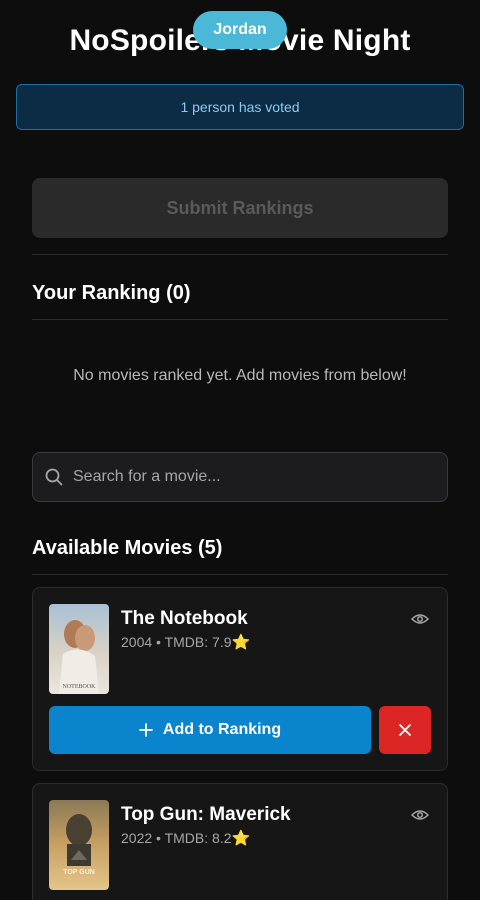  Describe the element at coordinates (127, 548) in the screenshot. I see `available-movies-heading: Available Movies (5)` at that location.